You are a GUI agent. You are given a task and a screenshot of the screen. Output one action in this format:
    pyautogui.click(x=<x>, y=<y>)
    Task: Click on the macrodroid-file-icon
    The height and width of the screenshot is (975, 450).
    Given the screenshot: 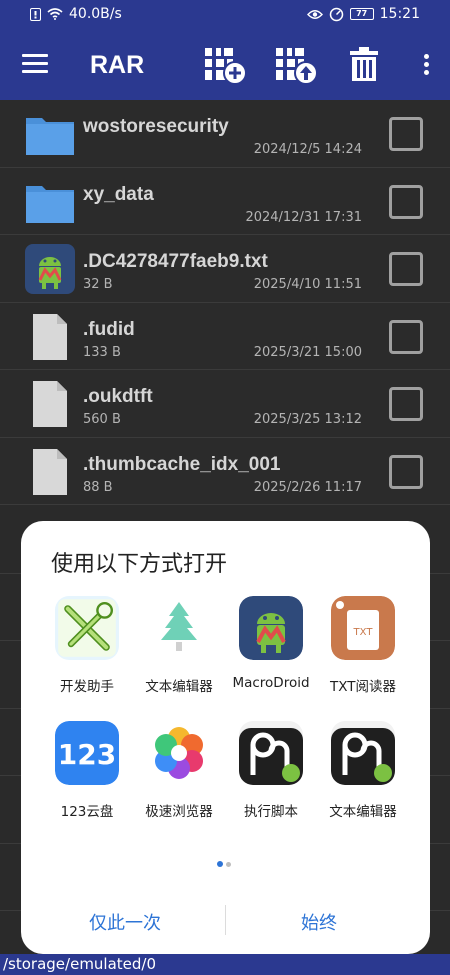 What is the action you would take?
    pyautogui.click(x=50, y=269)
    